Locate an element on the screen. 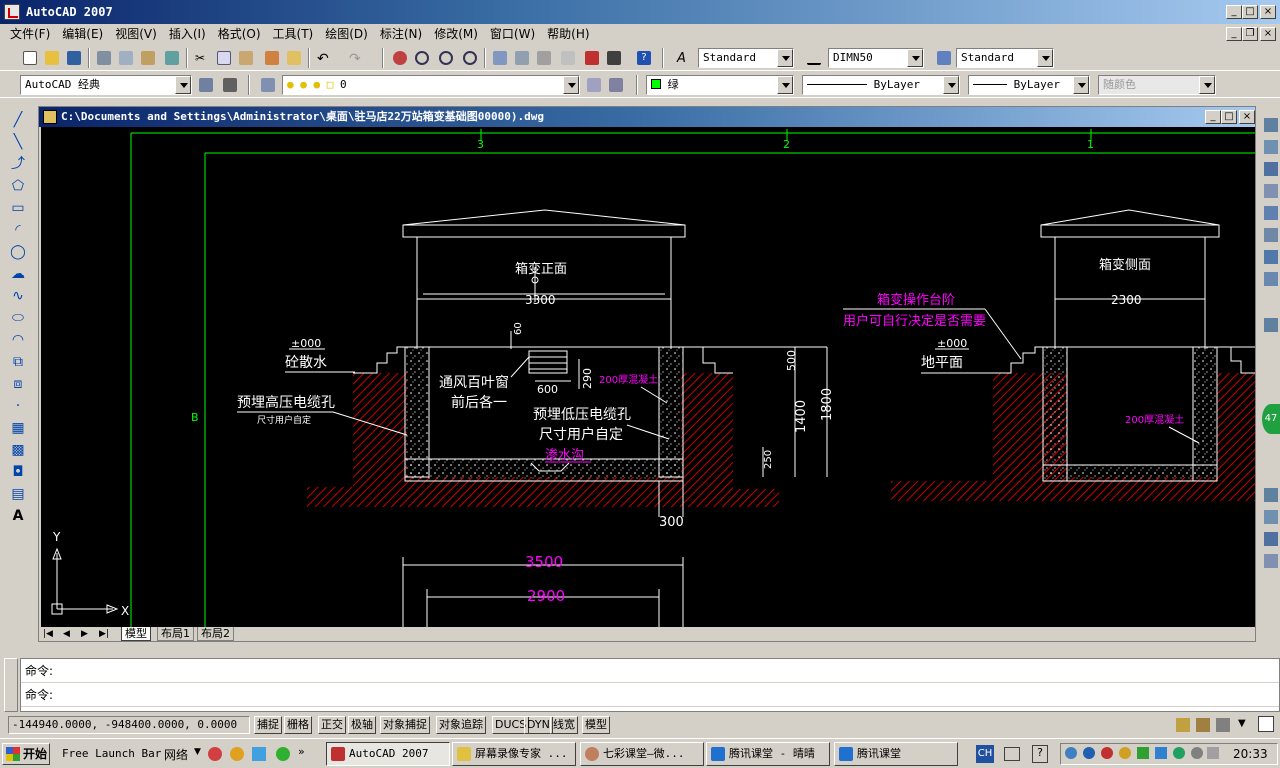 This screenshot has width=1280, height=768. coordinate-display: -144940.0000, -948400.0000, 0.0000 is located at coordinates (129, 725).